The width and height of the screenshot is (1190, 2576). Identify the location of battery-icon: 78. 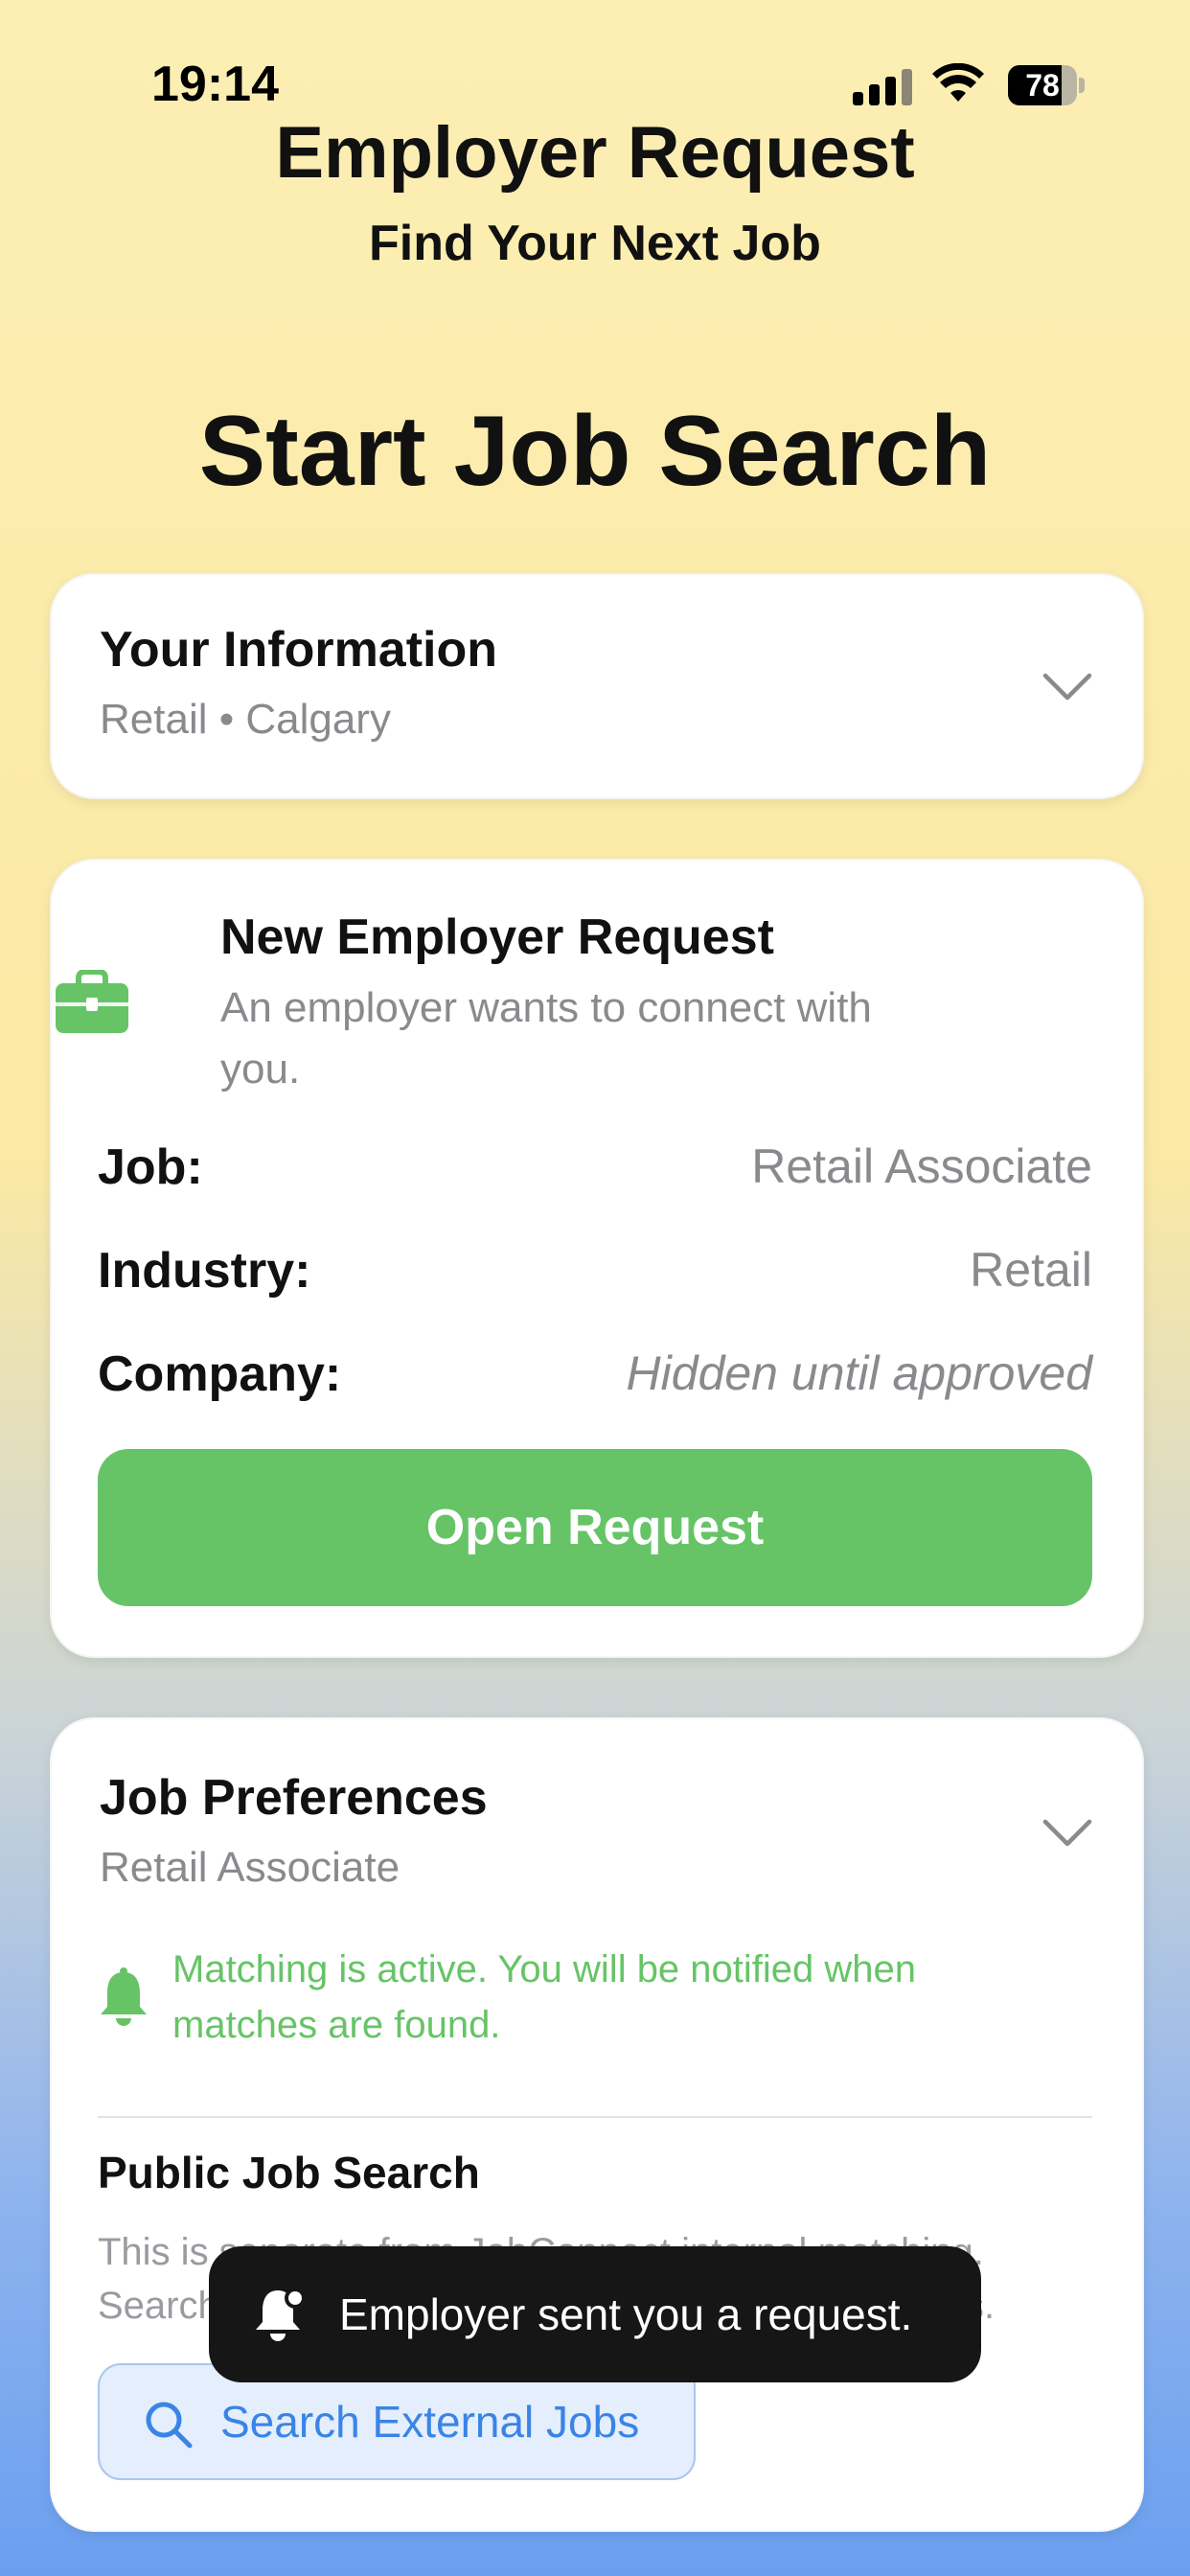
(1046, 85).